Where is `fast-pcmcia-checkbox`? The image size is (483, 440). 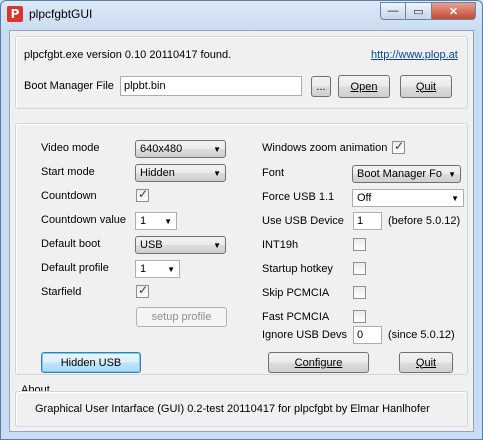 fast-pcmcia-checkbox is located at coordinates (359, 316).